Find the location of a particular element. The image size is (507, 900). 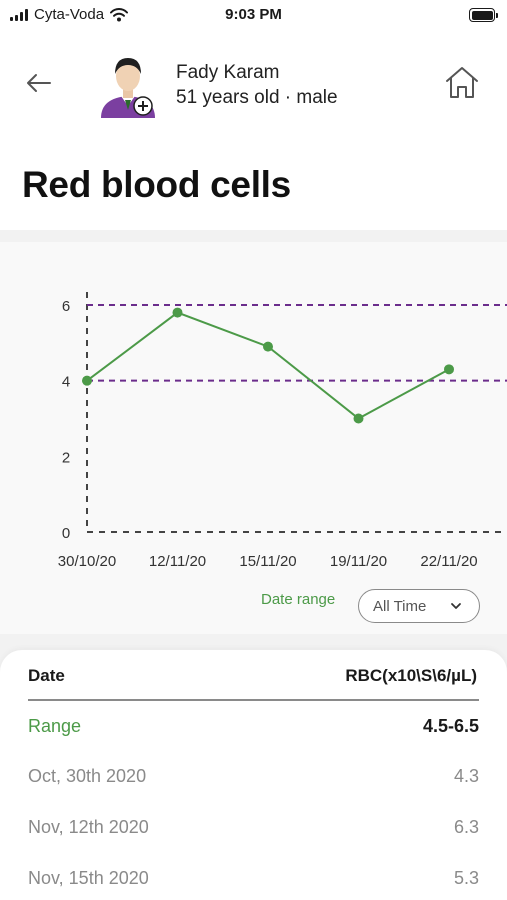

x-tick-label: 22/11/20 is located at coordinates (448, 561).